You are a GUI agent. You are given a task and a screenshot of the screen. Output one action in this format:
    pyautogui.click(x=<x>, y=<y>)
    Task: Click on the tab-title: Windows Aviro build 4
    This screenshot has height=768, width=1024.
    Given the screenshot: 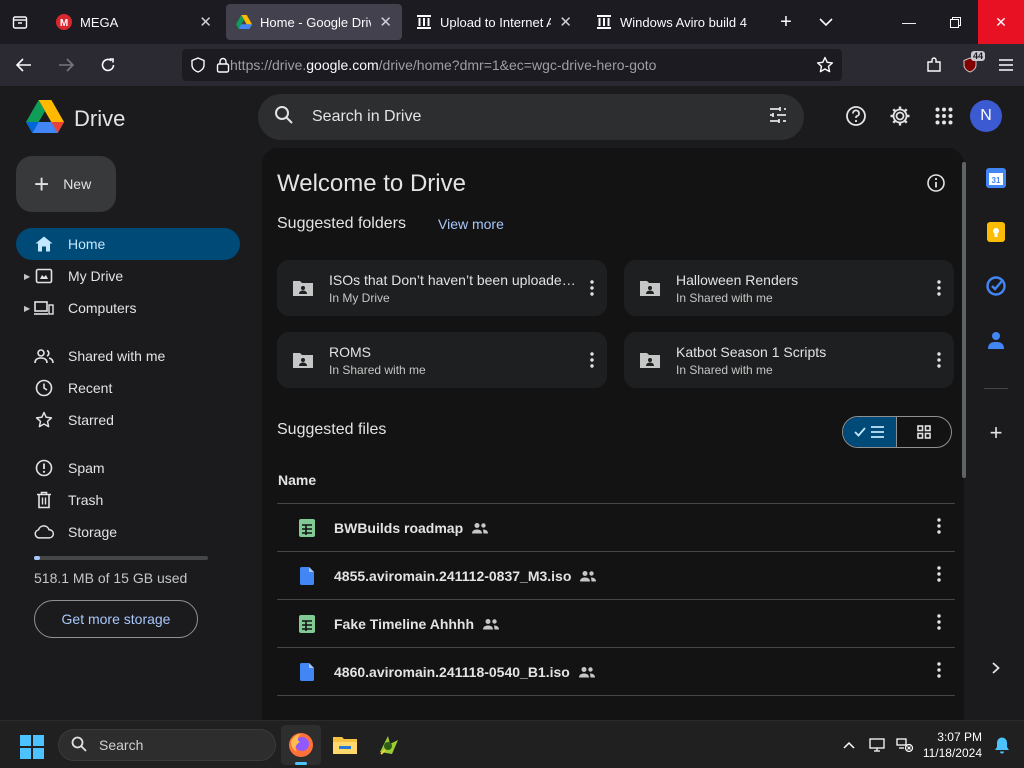 What is the action you would take?
    pyautogui.click(x=683, y=22)
    